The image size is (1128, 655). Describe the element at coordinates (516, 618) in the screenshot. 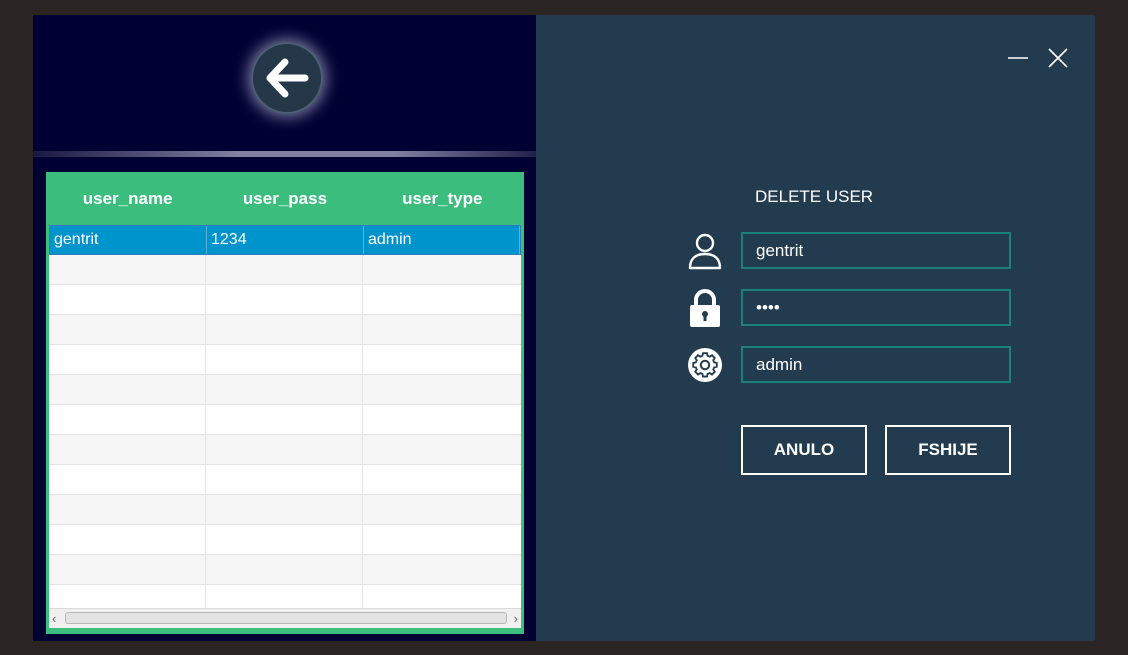

I see `scroll-right-icon: ›` at that location.